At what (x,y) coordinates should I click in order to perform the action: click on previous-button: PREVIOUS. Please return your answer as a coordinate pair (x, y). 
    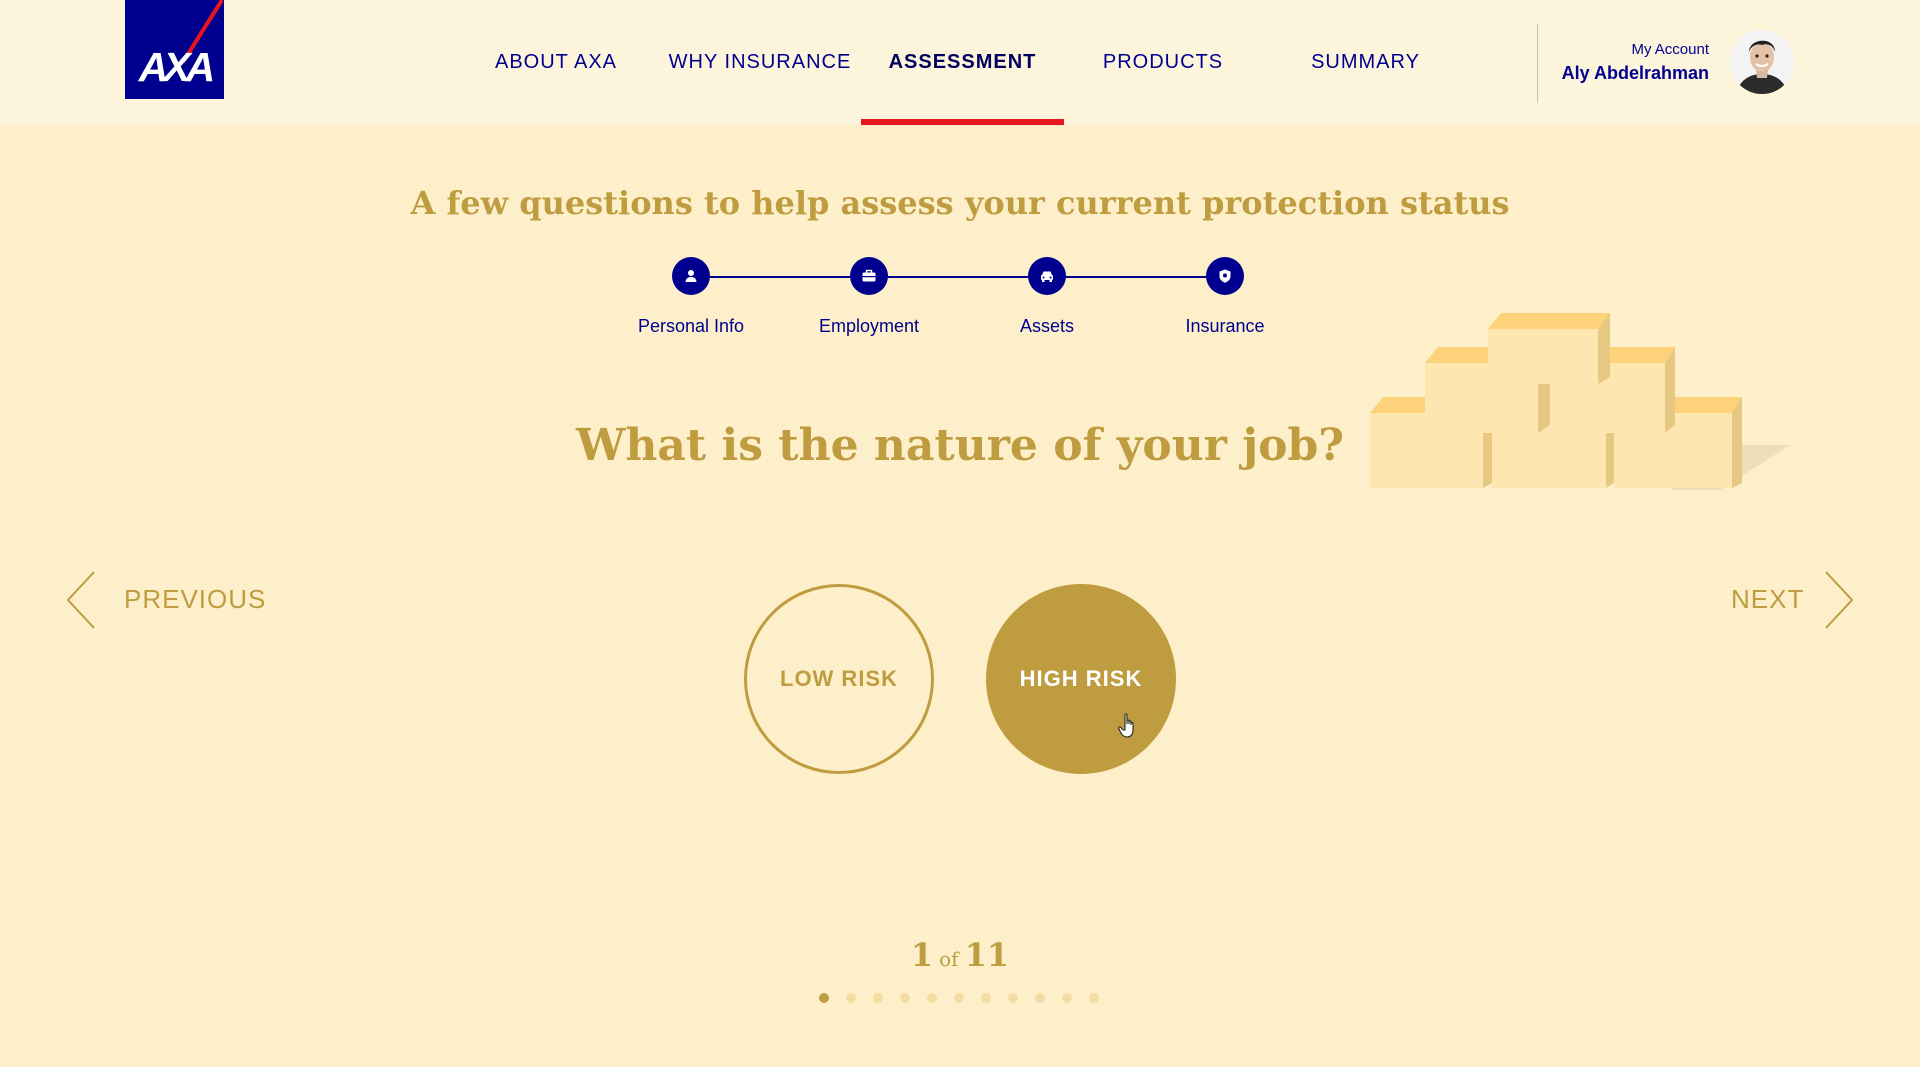
    Looking at the image, I should click on (195, 599).